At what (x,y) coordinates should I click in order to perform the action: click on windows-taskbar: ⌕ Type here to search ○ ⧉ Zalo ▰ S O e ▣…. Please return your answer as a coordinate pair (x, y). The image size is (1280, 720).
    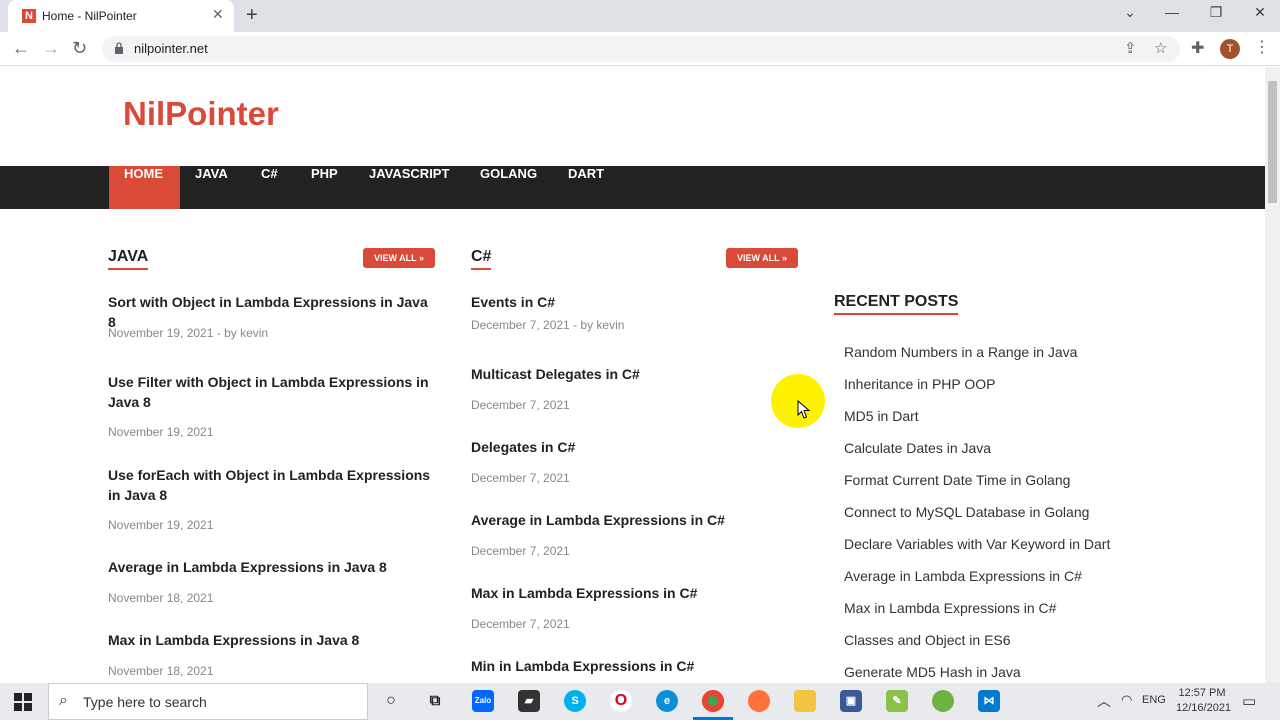
    Looking at the image, I should click on (640, 701).